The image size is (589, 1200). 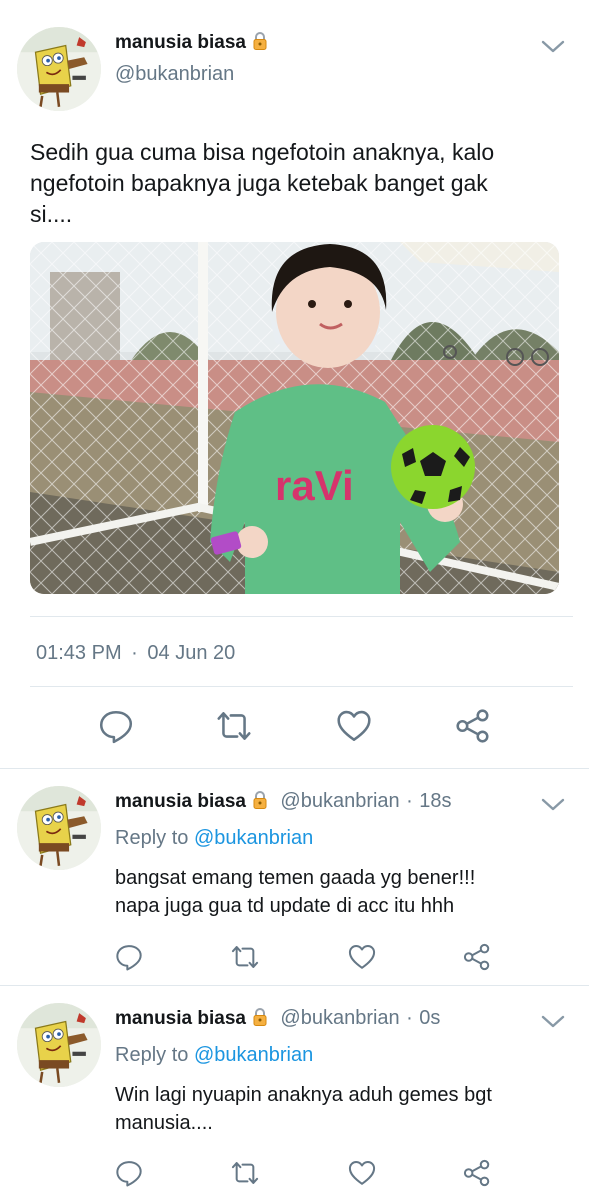 I want to click on tweet-text-line: bangsat emang temen gaada yg bener!!!, so click(x=295, y=878).